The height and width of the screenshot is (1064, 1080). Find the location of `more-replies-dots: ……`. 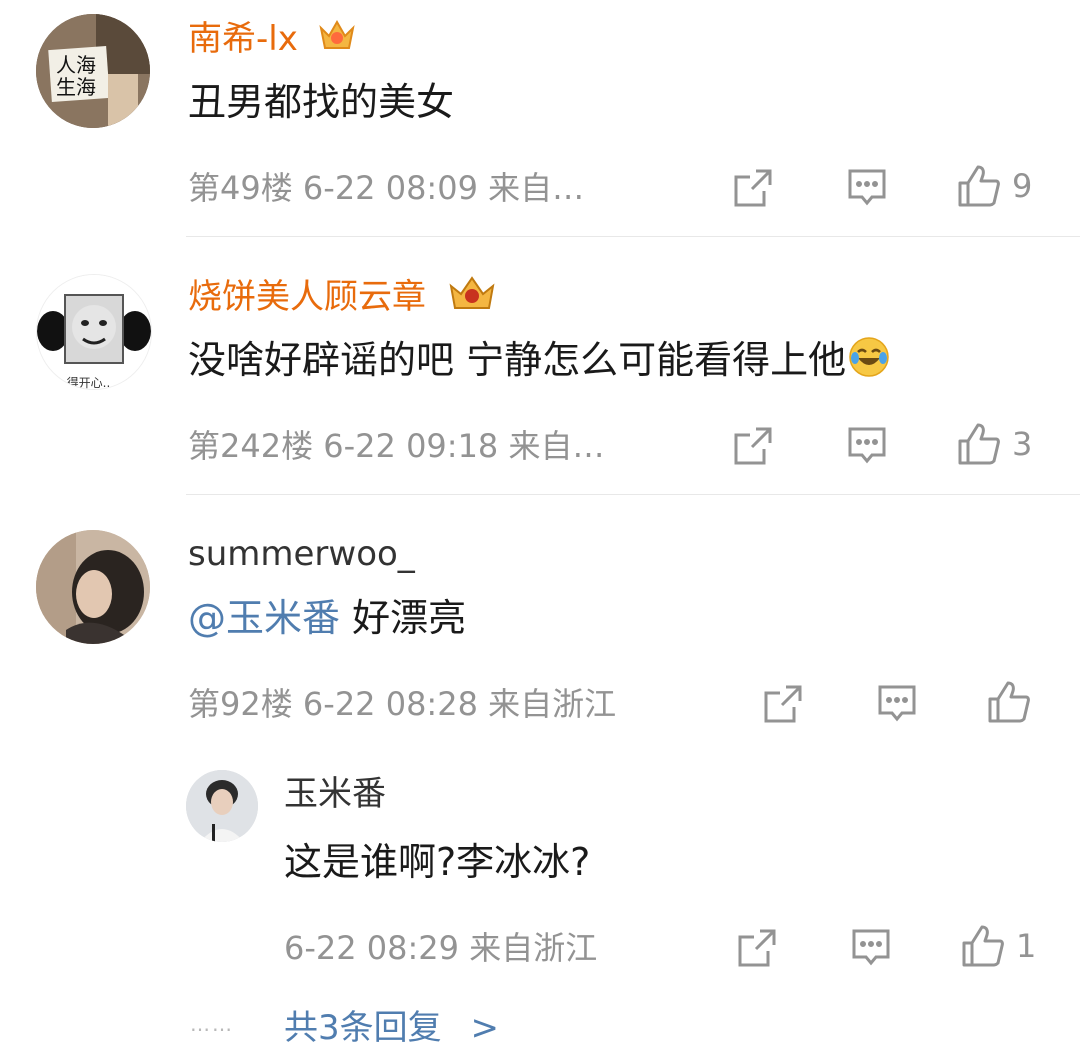

more-replies-dots: …… is located at coordinates (212, 1024).